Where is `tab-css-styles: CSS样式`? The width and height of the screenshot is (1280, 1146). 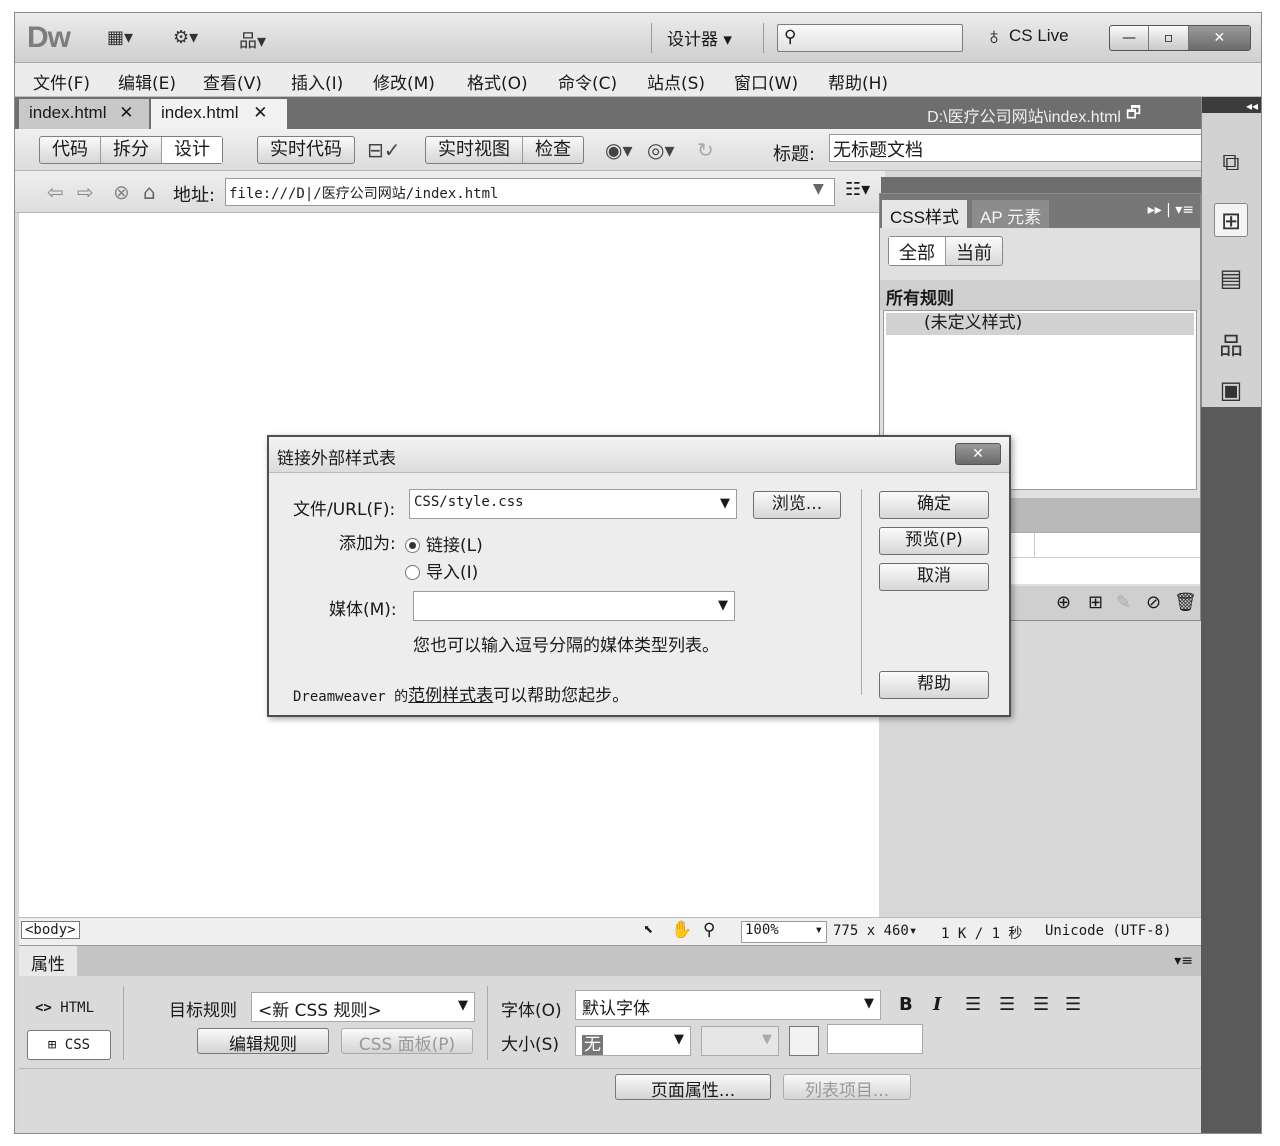
tab-css-styles: CSS样式 is located at coordinates (924, 214).